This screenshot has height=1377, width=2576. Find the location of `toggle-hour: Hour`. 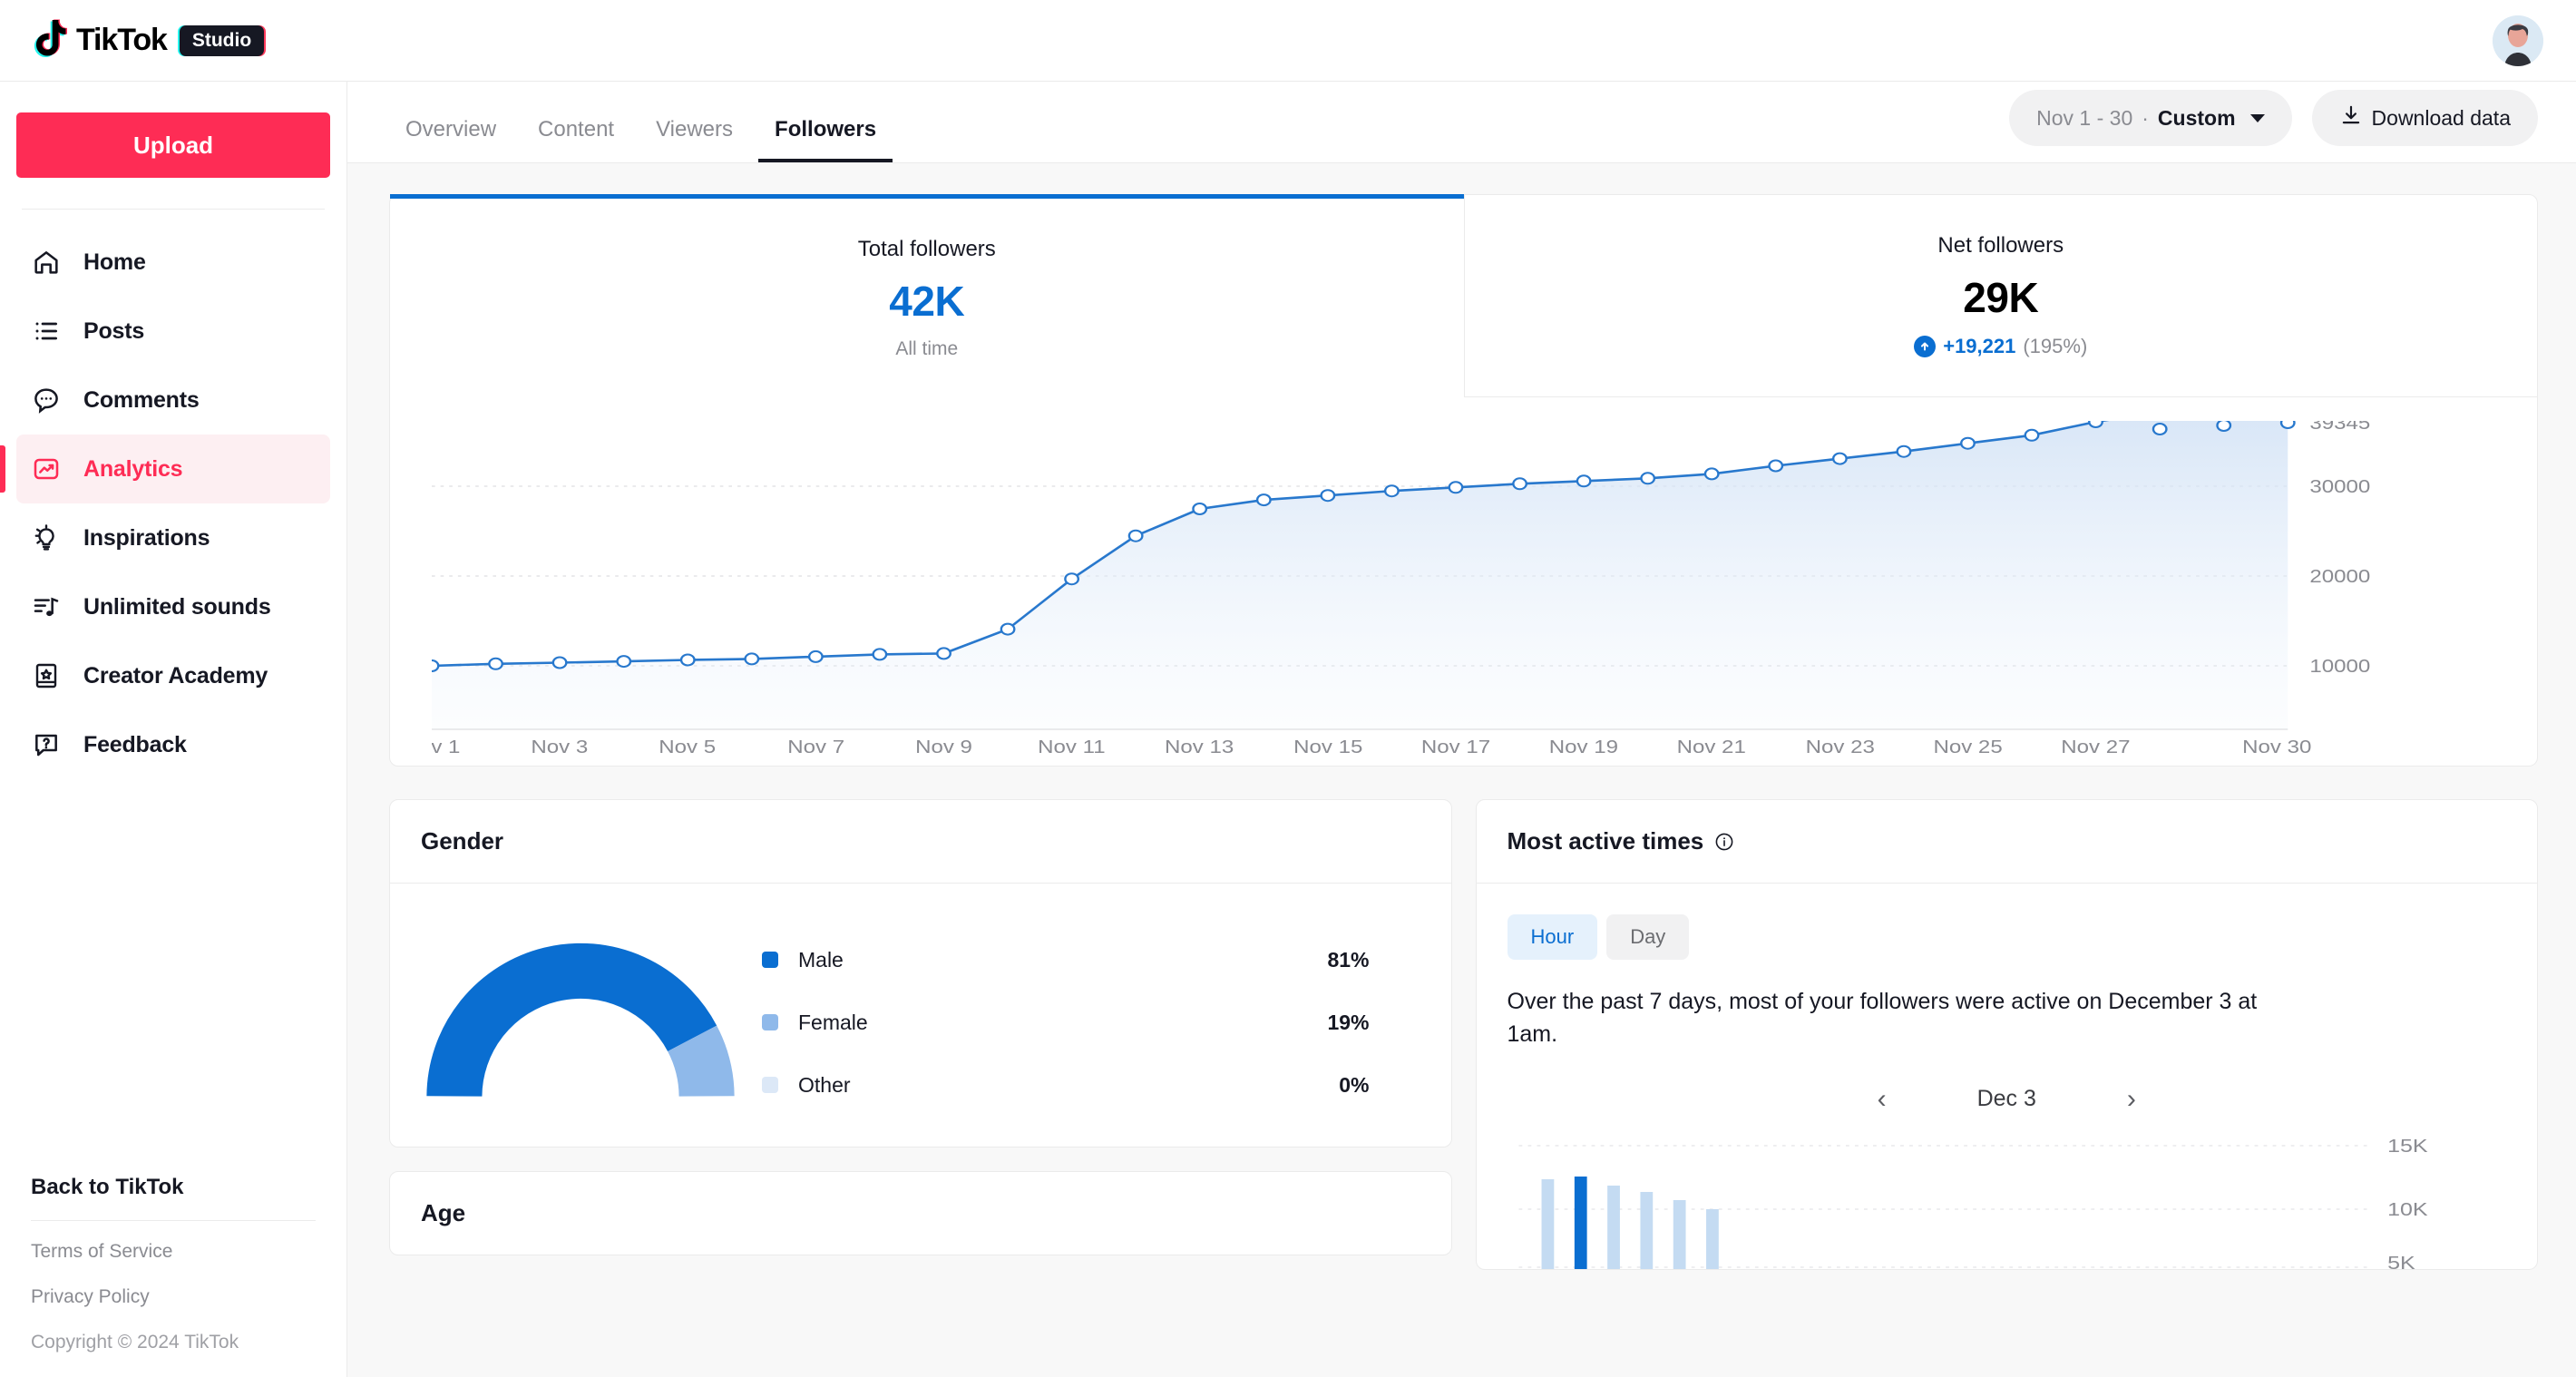

toggle-hour: Hour is located at coordinates (1552, 937).